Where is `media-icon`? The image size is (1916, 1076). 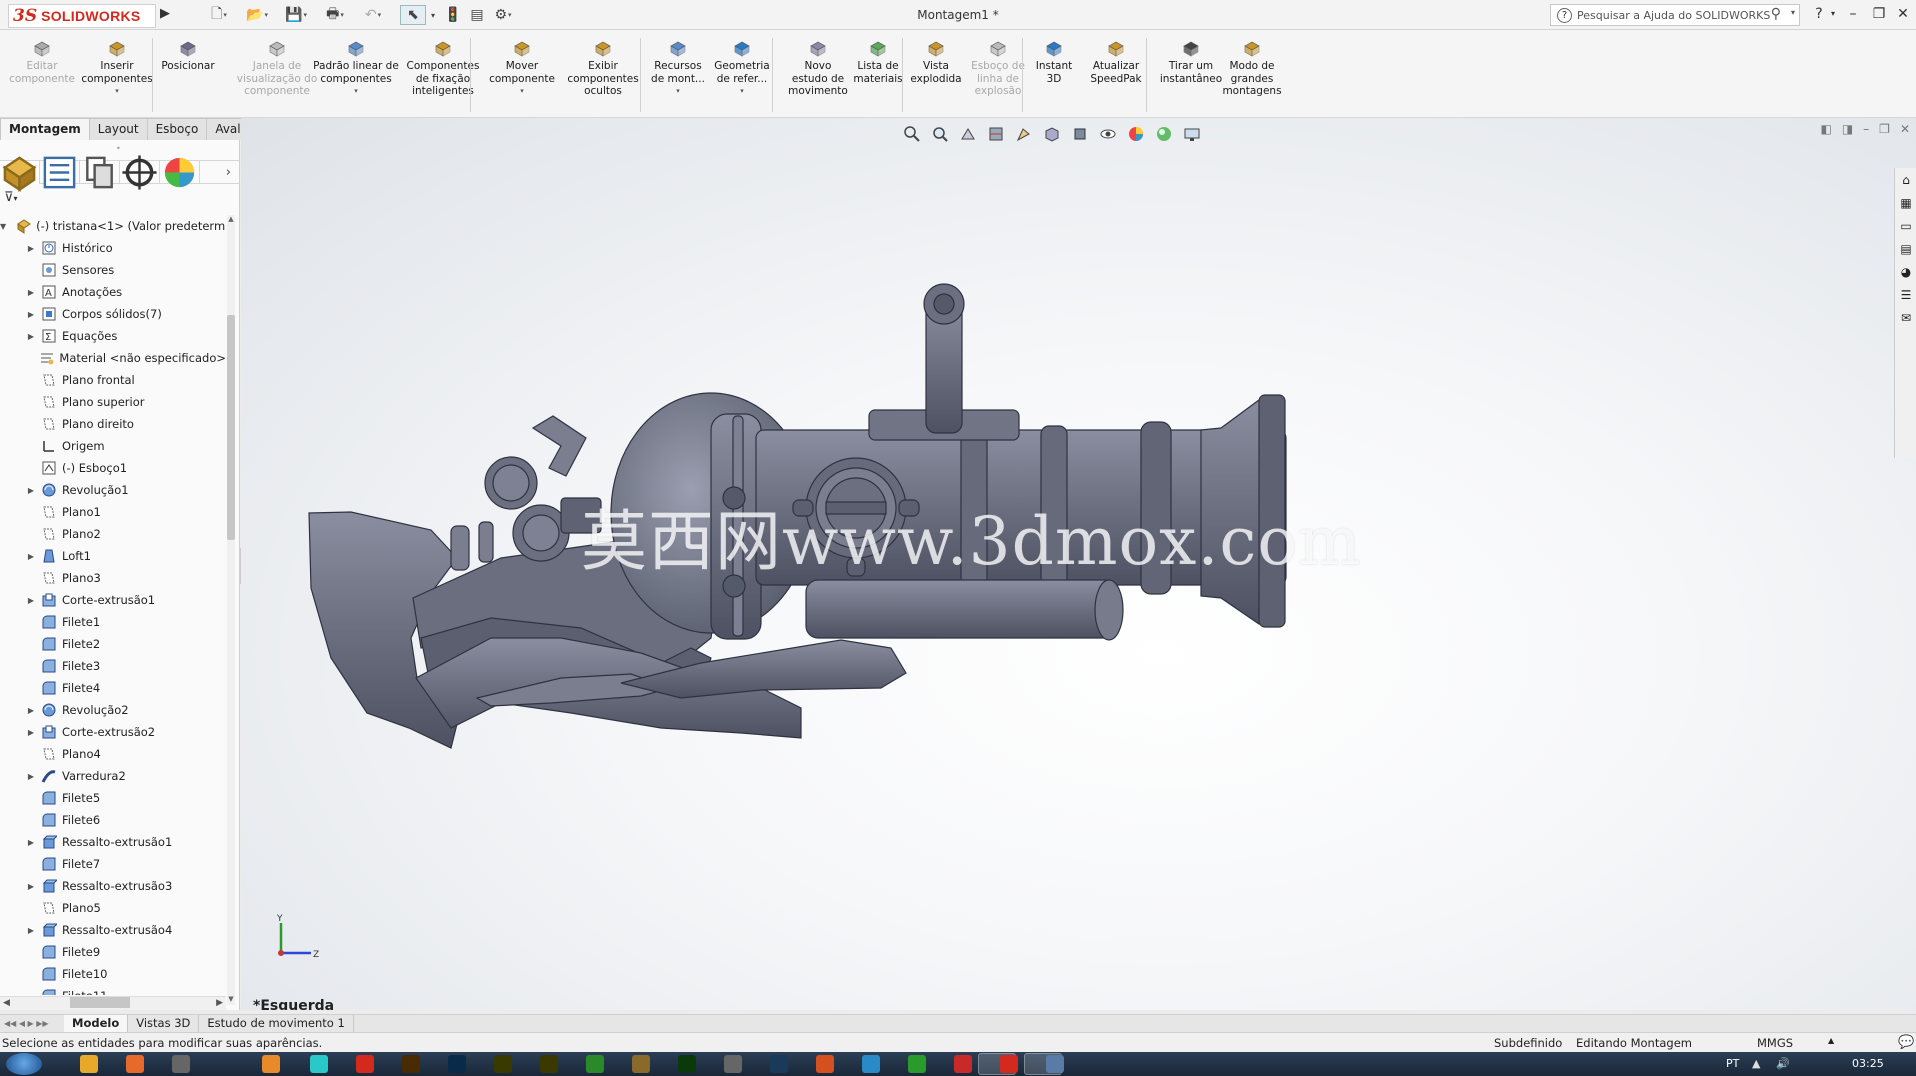
media-icon is located at coordinates (825, 1064).